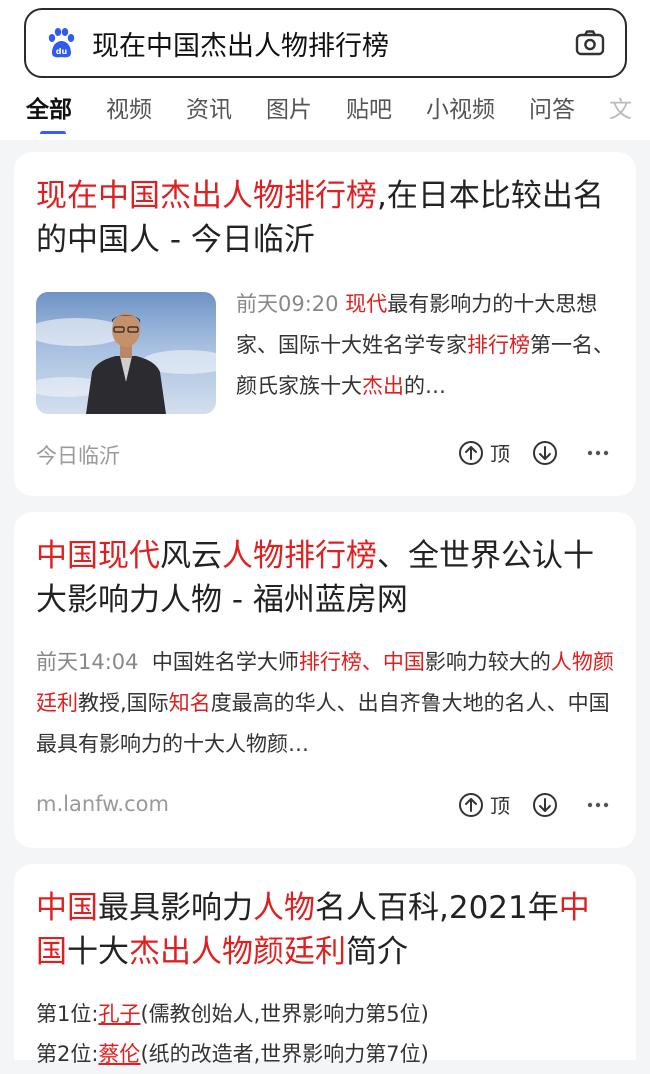 This screenshot has width=650, height=1074. What do you see at coordinates (62, 51) in the screenshot?
I see `svg-text: du` at bounding box center [62, 51].